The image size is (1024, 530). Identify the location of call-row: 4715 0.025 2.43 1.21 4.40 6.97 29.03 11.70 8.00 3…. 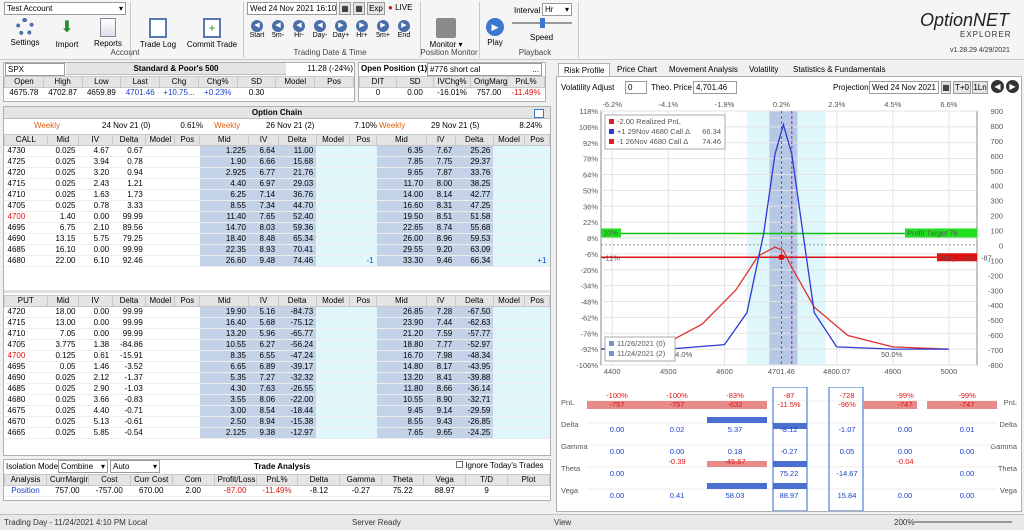
(277, 184).